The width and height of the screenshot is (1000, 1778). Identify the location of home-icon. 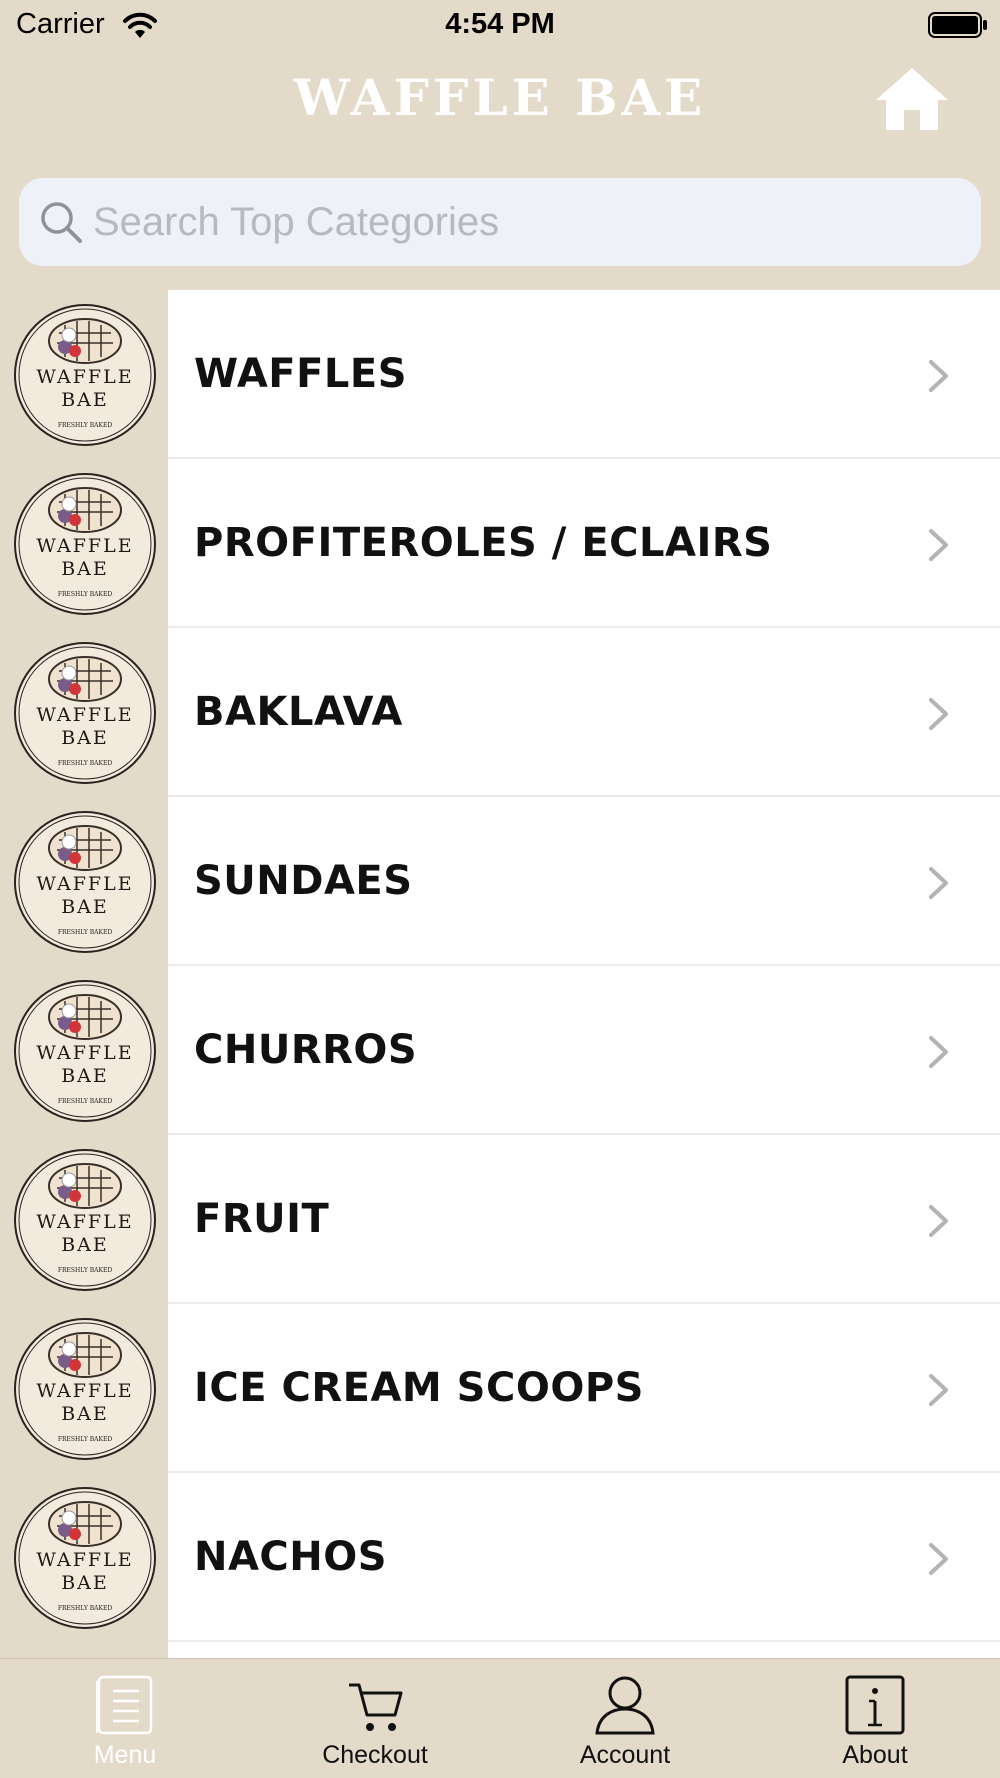
(912, 99).